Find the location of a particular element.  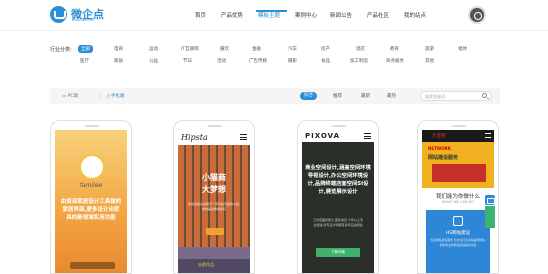

cta-label: 了解详情 is located at coordinates (338, 252).